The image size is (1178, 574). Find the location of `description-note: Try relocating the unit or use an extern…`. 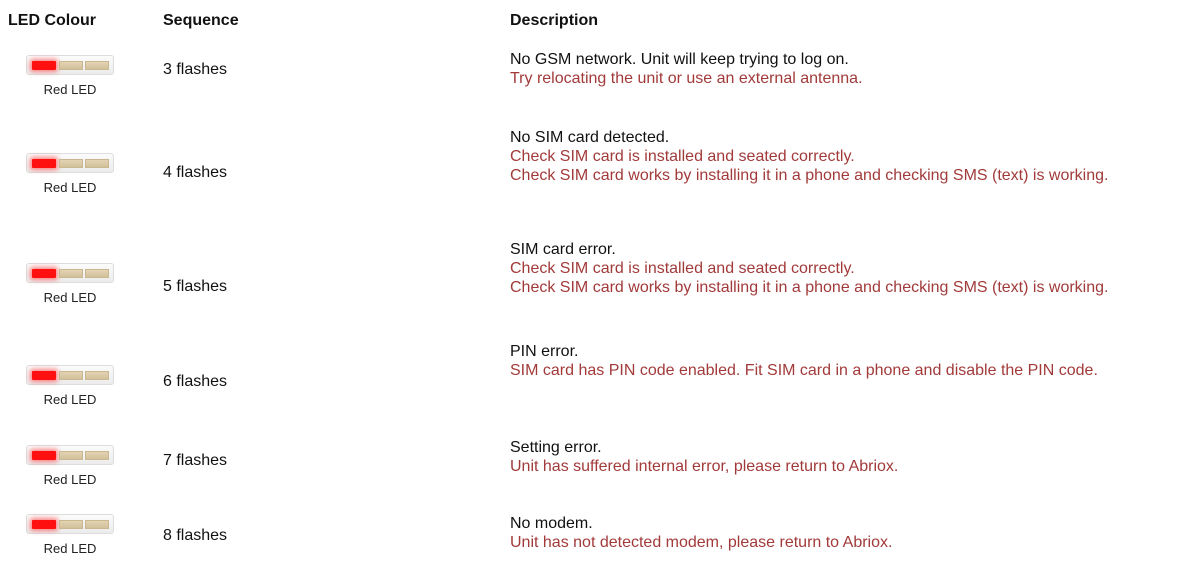

description-note: Try relocating the unit or use an extern… is located at coordinates (686, 78).